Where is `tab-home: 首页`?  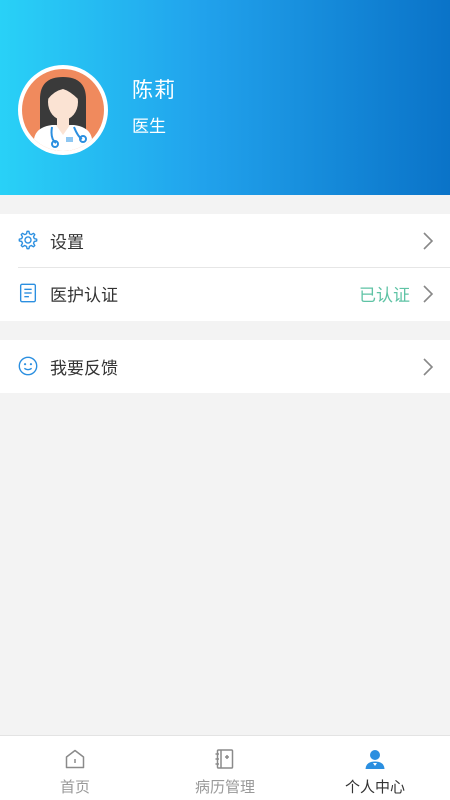 tab-home: 首页 is located at coordinates (75, 768).